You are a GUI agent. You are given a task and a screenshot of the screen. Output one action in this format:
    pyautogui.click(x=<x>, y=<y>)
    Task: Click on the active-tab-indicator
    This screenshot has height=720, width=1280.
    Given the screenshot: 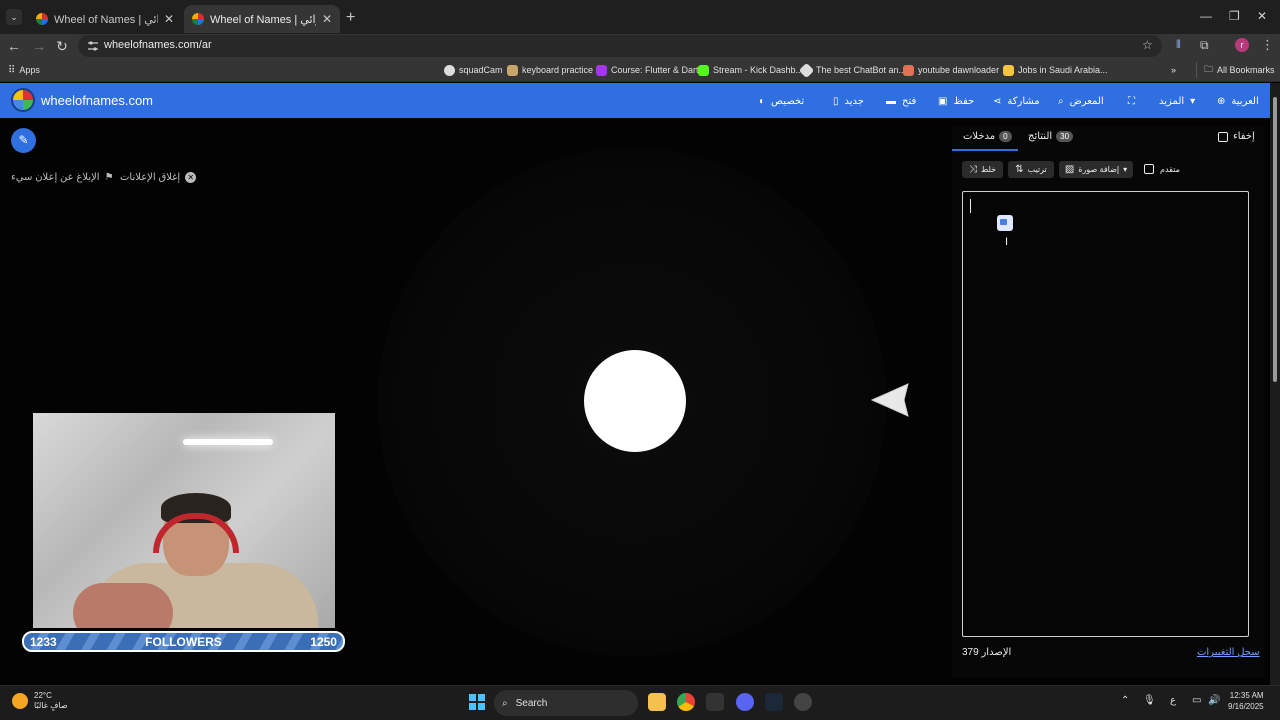 What is the action you would take?
    pyautogui.click(x=985, y=150)
    